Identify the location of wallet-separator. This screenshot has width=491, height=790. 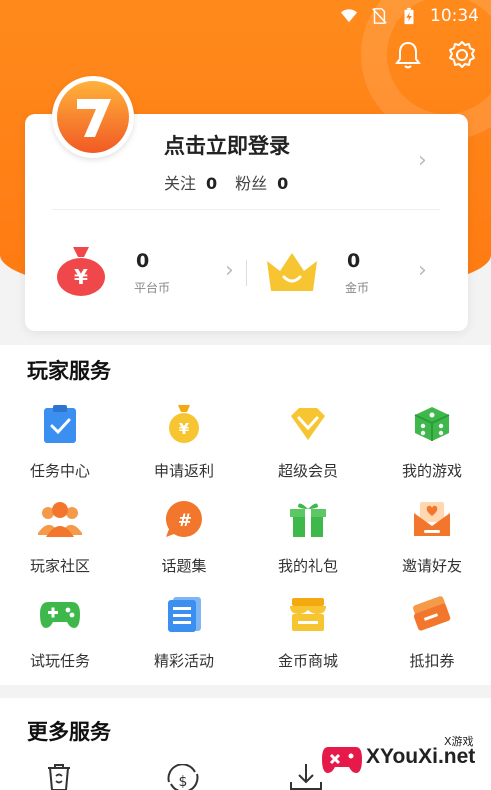
(246, 273).